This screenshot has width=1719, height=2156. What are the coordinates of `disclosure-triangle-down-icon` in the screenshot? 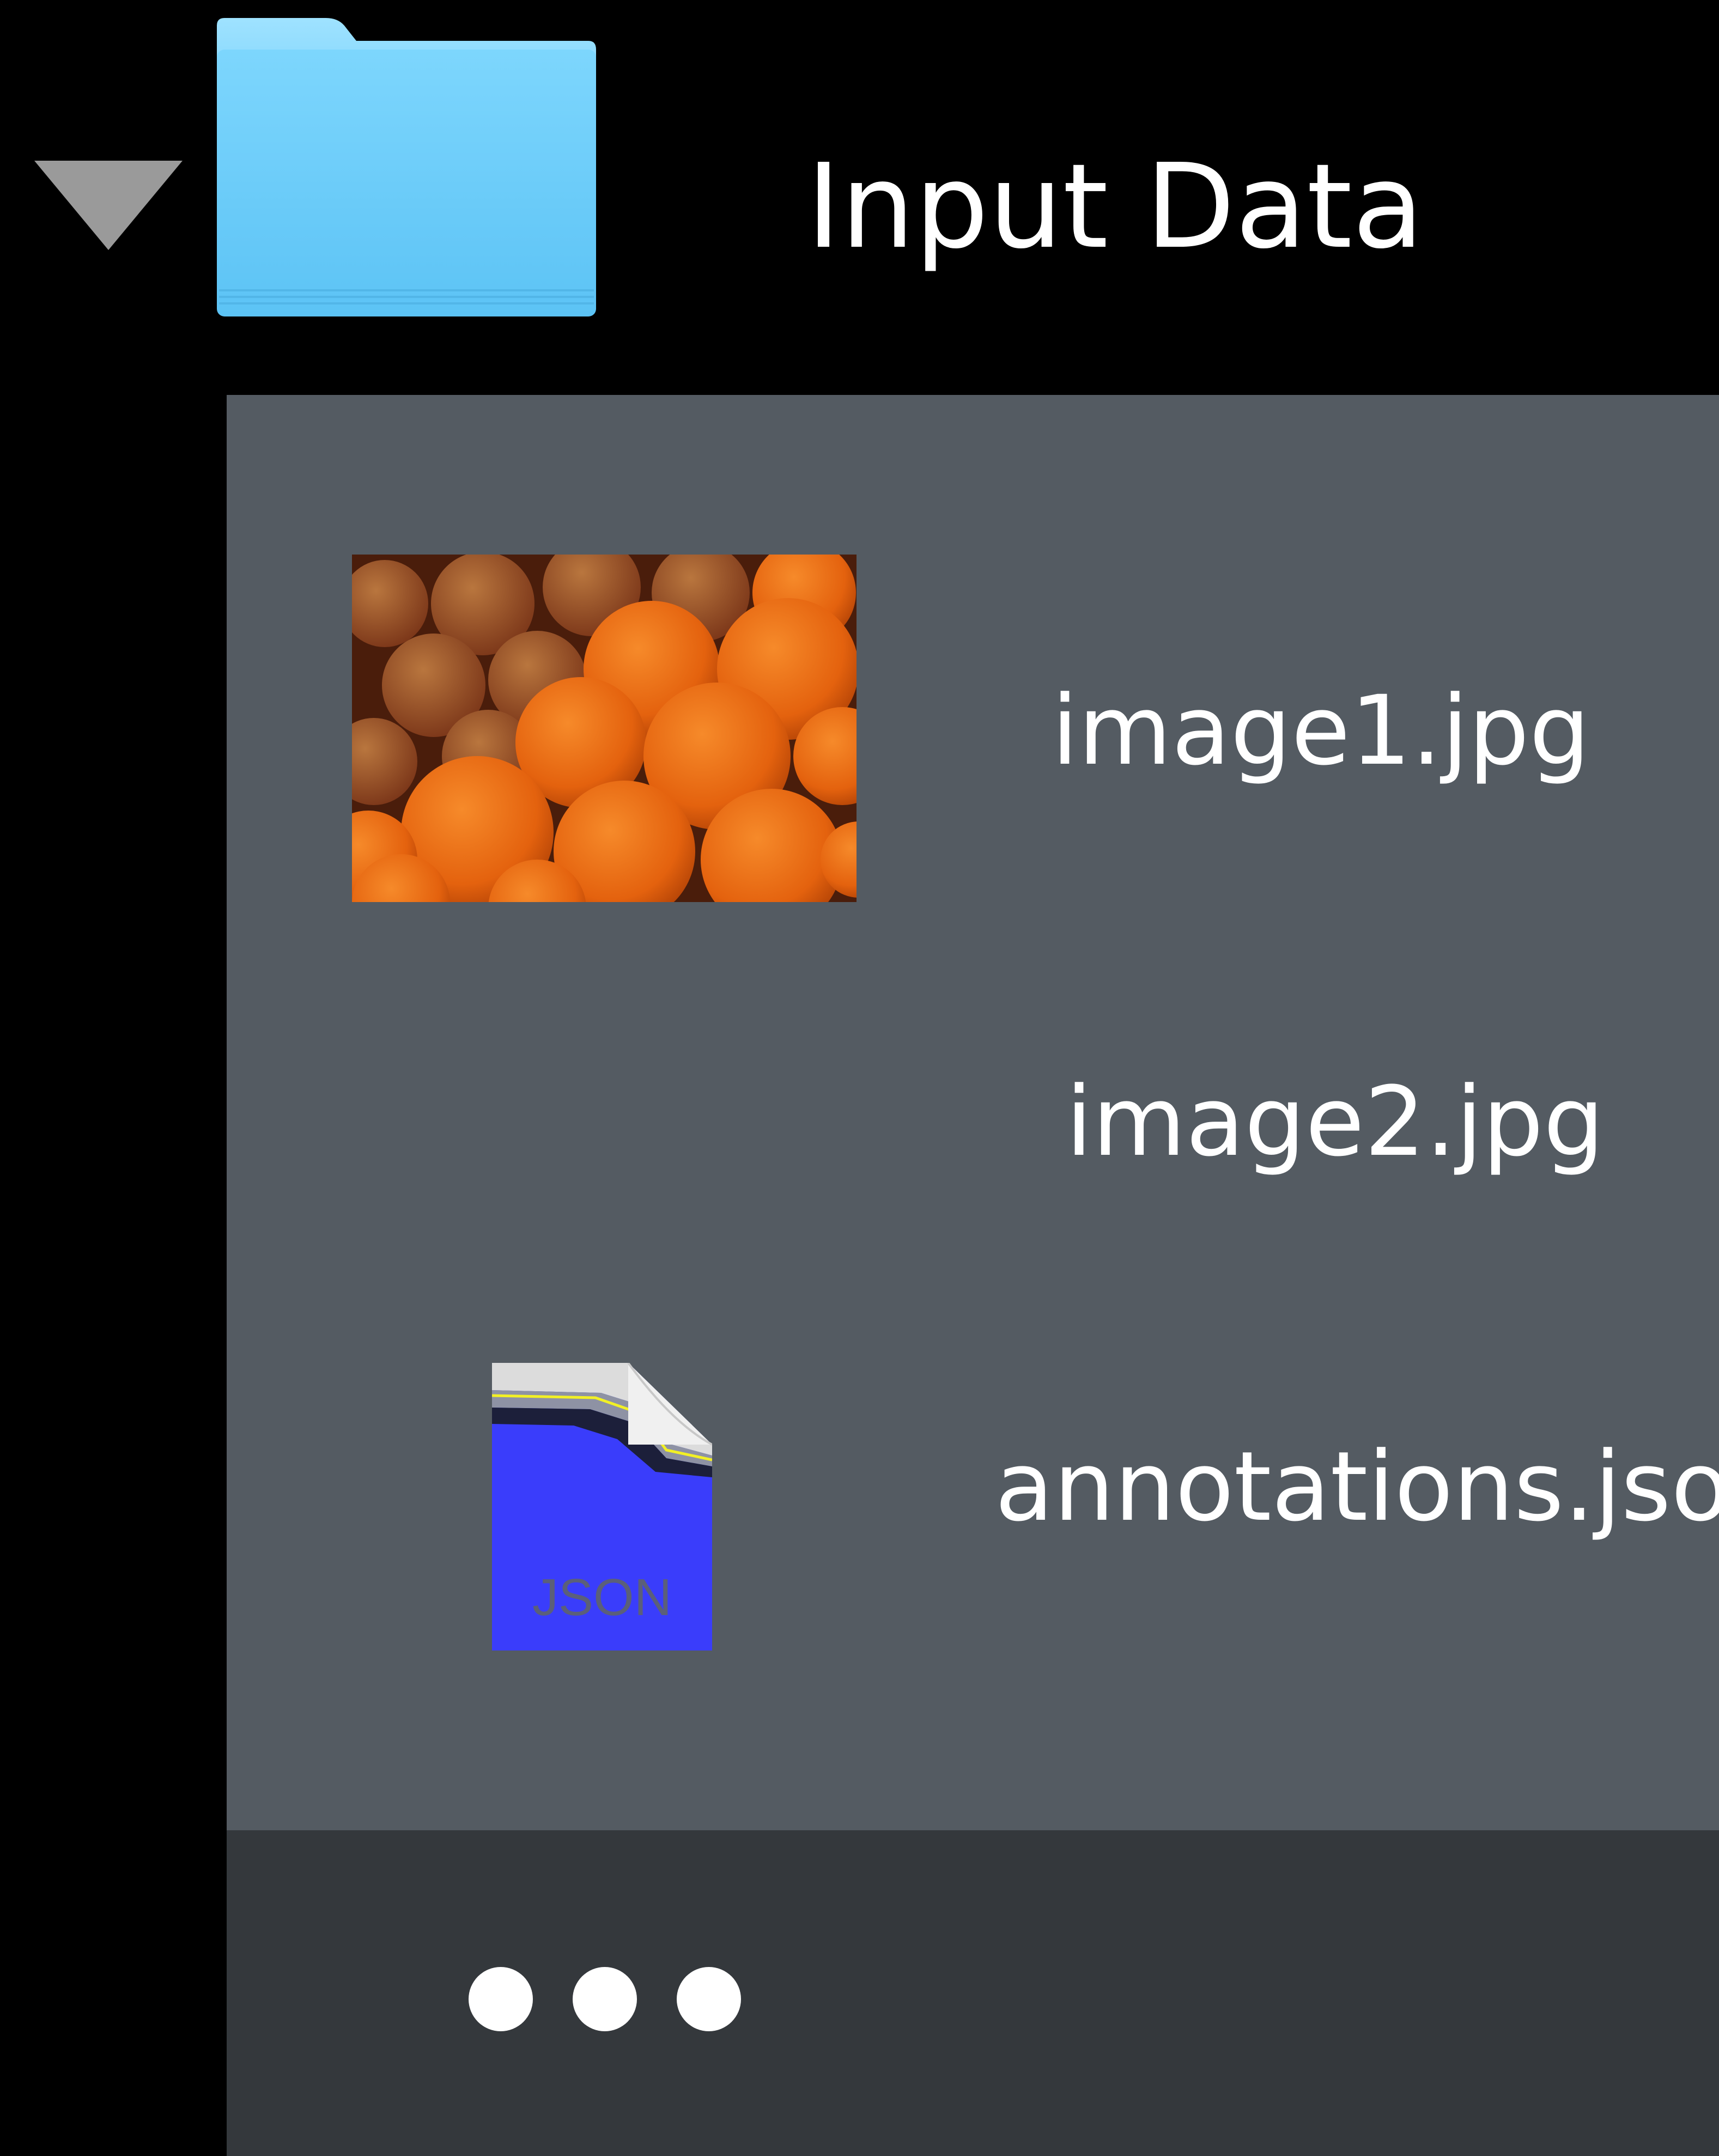 It's located at (108, 205).